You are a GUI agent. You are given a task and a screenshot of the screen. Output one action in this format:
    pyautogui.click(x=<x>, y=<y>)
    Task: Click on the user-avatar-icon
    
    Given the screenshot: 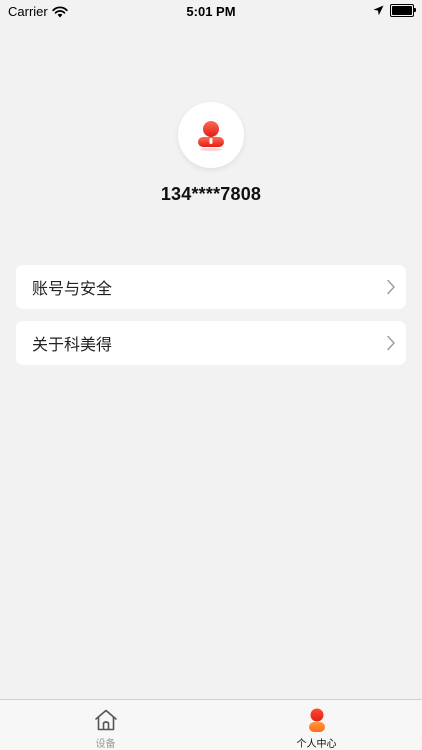 What is the action you would take?
    pyautogui.click(x=211, y=136)
    